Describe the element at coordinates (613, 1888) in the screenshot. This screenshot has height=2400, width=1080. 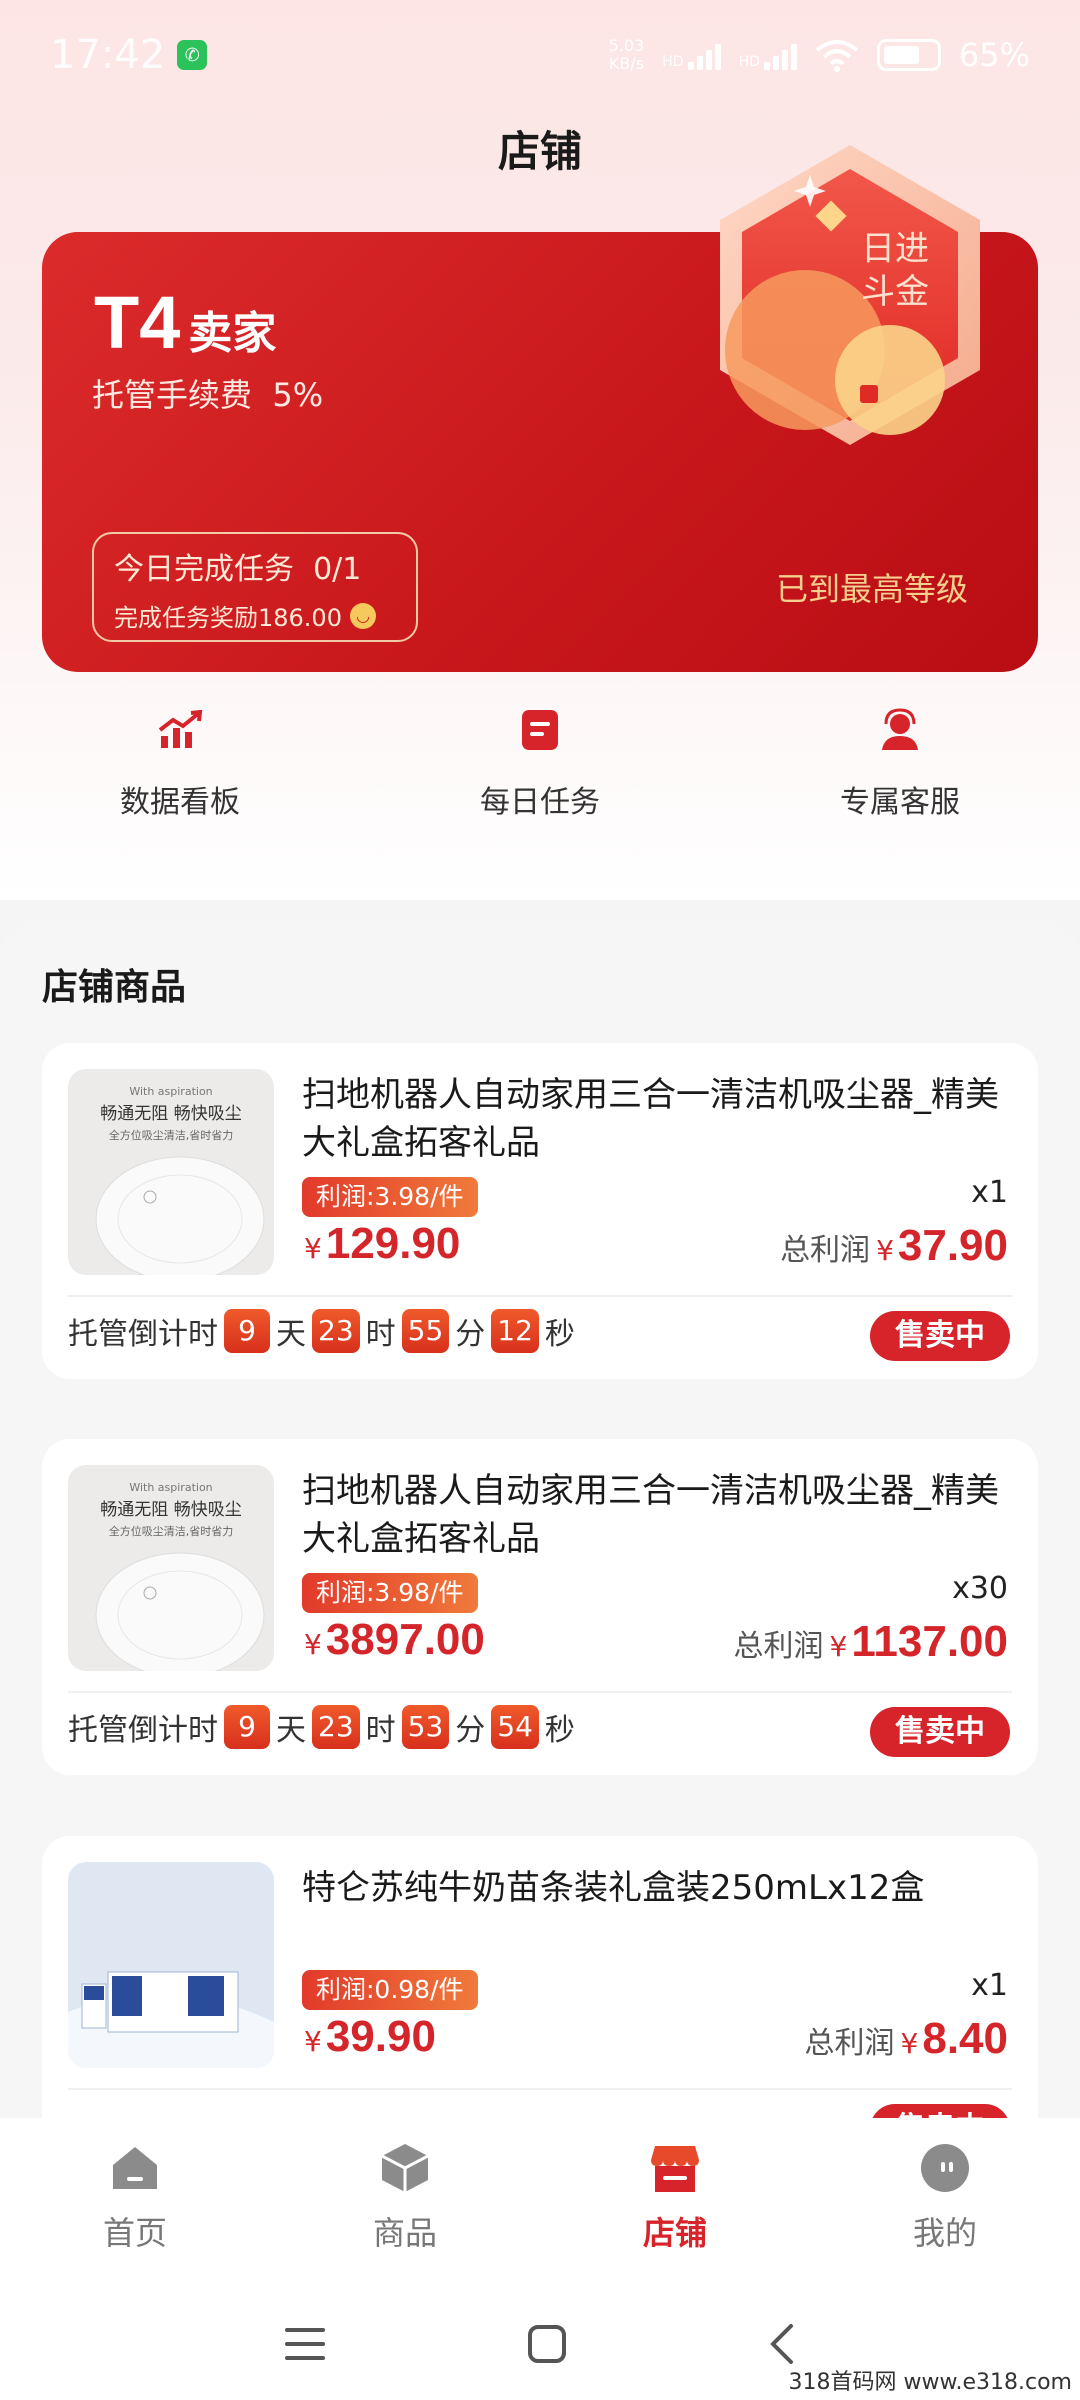
I see `product-name: 特仑苏纯牛奶苗条装礼盒装250mLx12盒` at that location.